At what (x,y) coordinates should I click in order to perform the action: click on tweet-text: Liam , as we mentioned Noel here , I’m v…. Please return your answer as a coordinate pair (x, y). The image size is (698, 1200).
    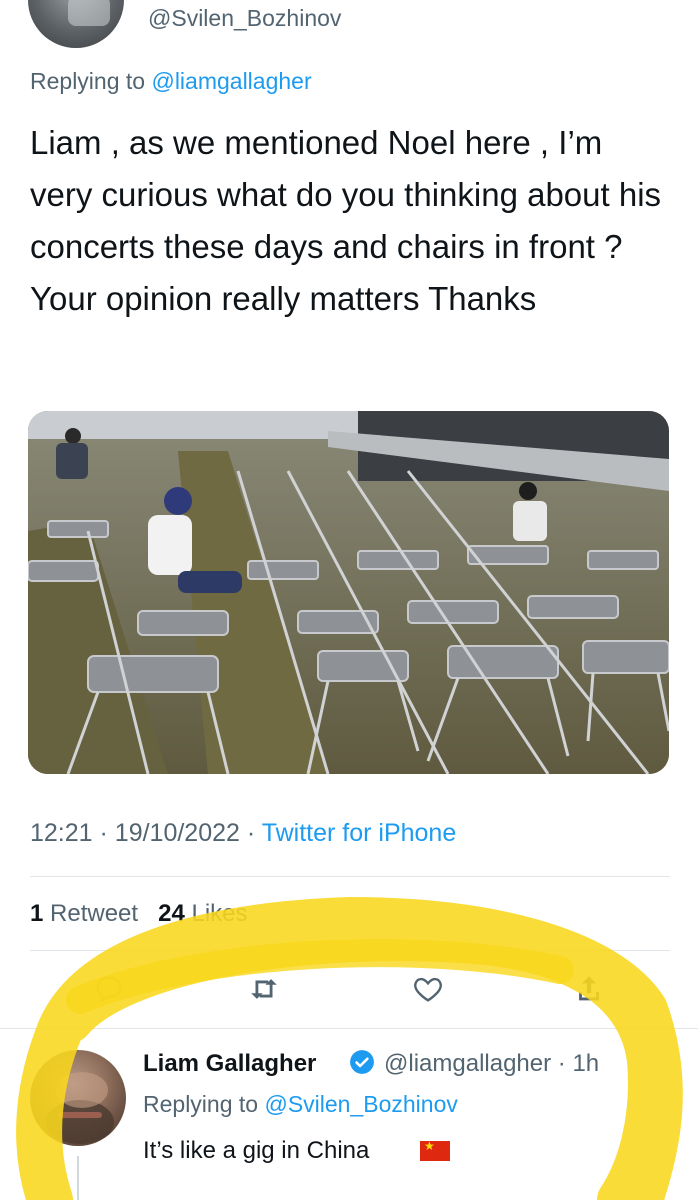
    Looking at the image, I should click on (346, 220).